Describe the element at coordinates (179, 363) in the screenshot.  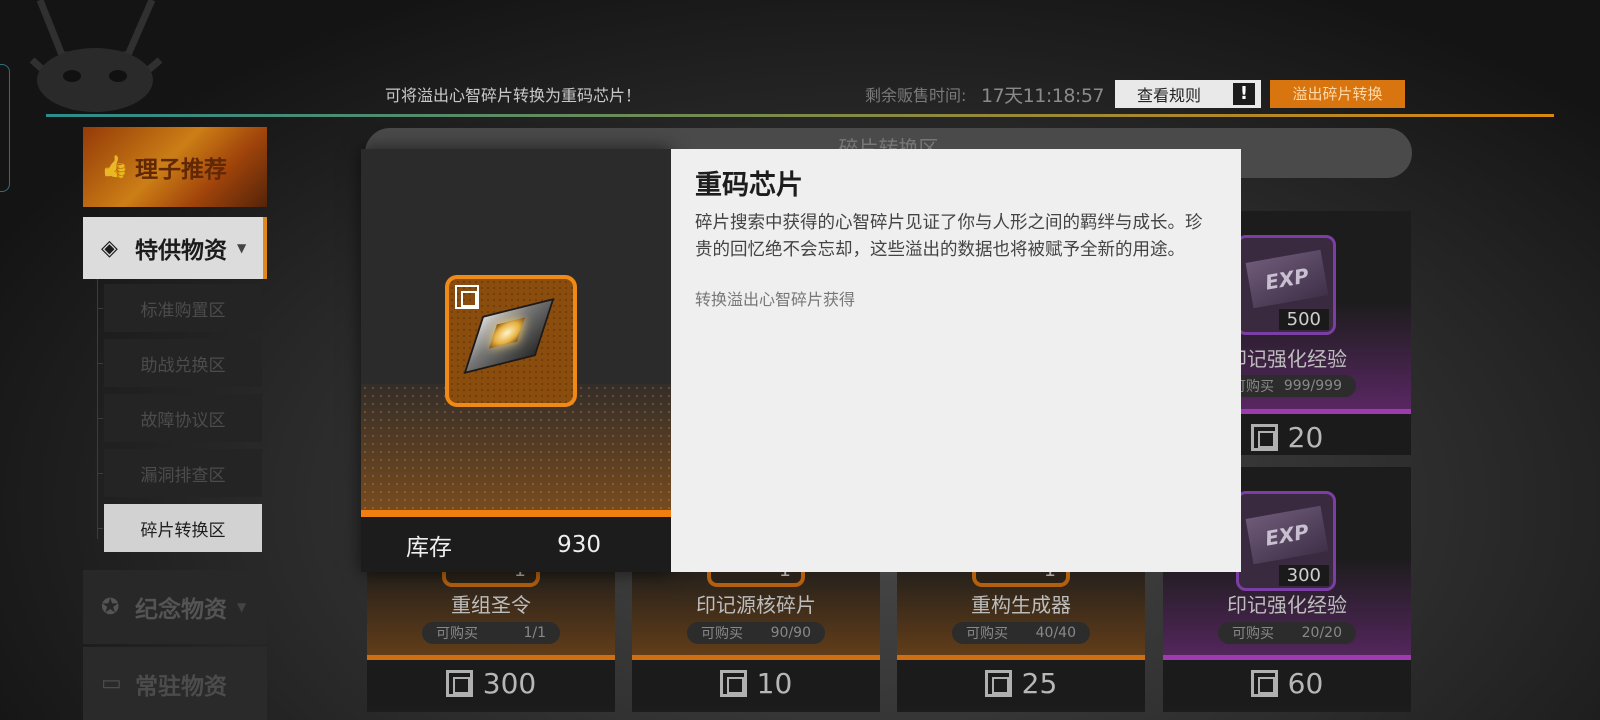
I see `subtab-support-exchange: 助战兑换区` at that location.